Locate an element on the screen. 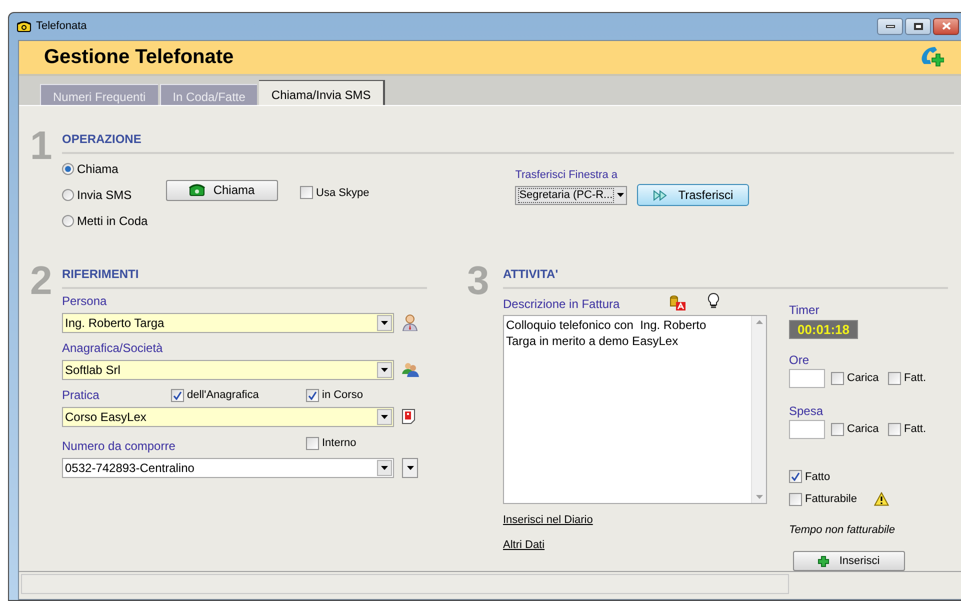 The image size is (961, 601). link: Inserisci nel Diario is located at coordinates (548, 520).